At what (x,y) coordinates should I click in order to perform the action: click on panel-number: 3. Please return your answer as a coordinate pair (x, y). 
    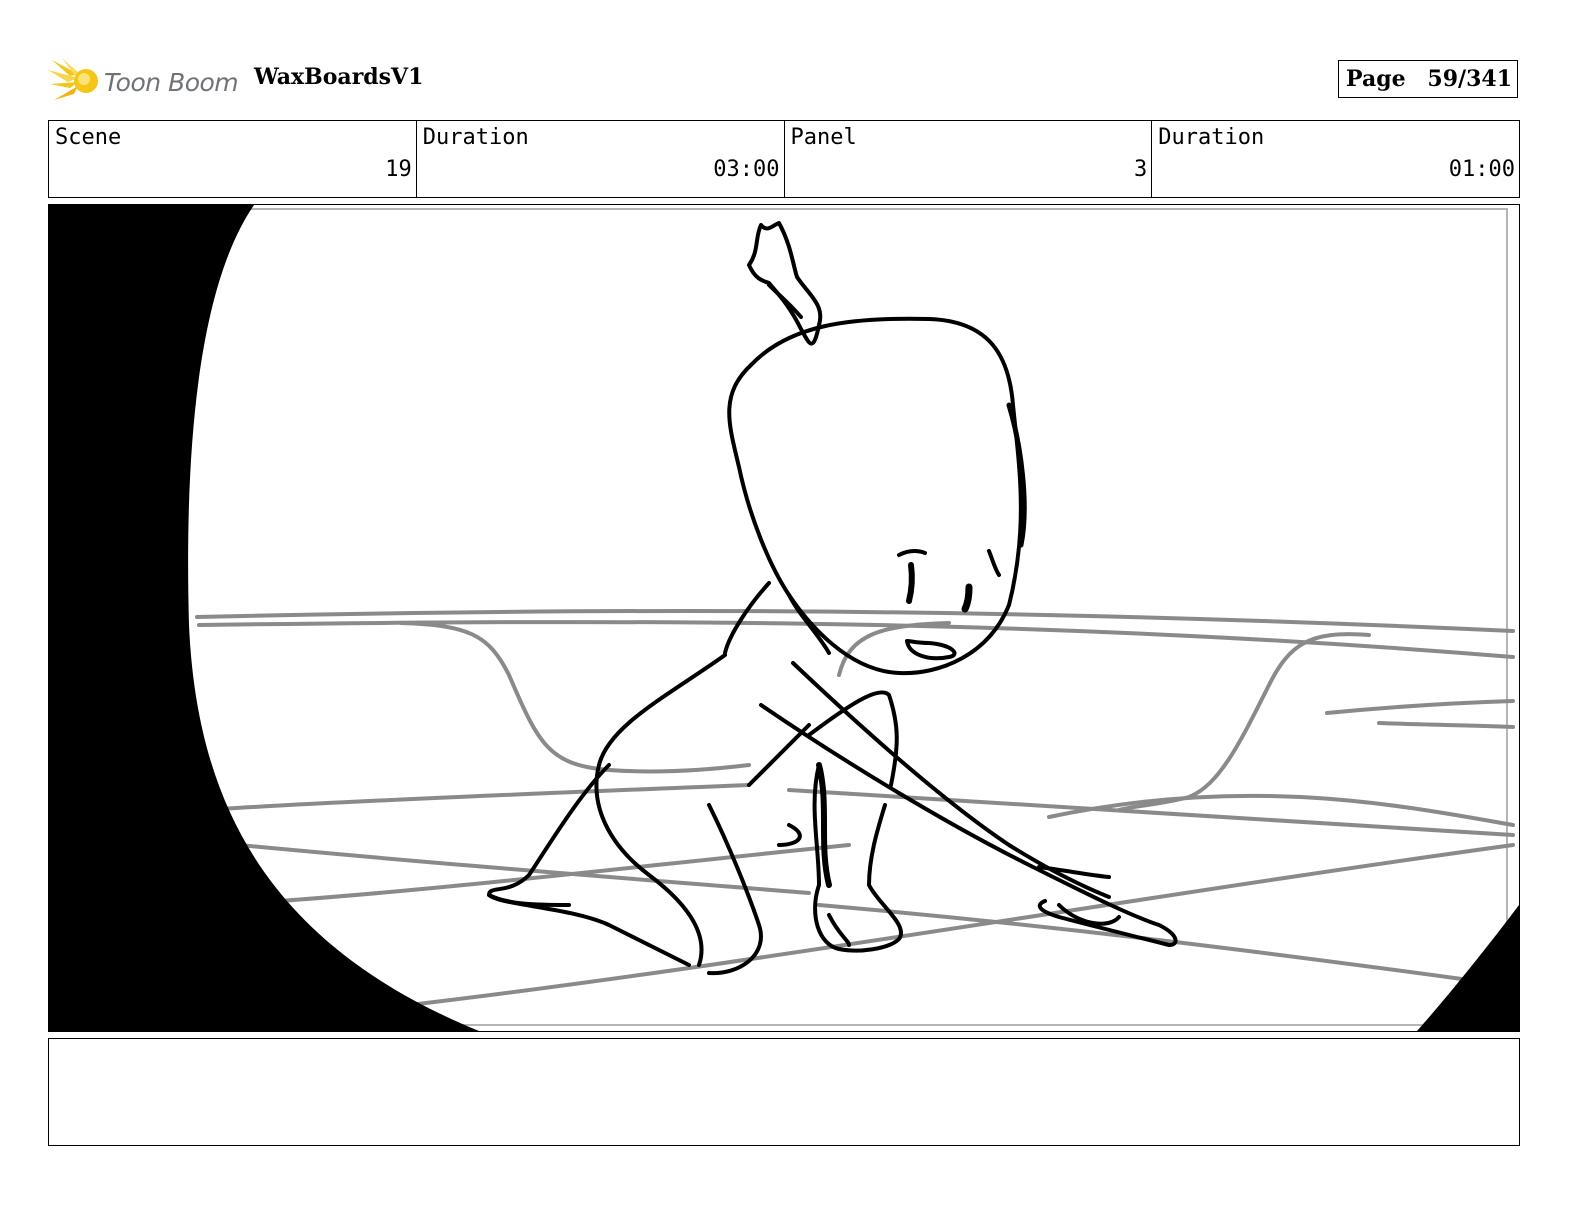
    Looking at the image, I should click on (1141, 169).